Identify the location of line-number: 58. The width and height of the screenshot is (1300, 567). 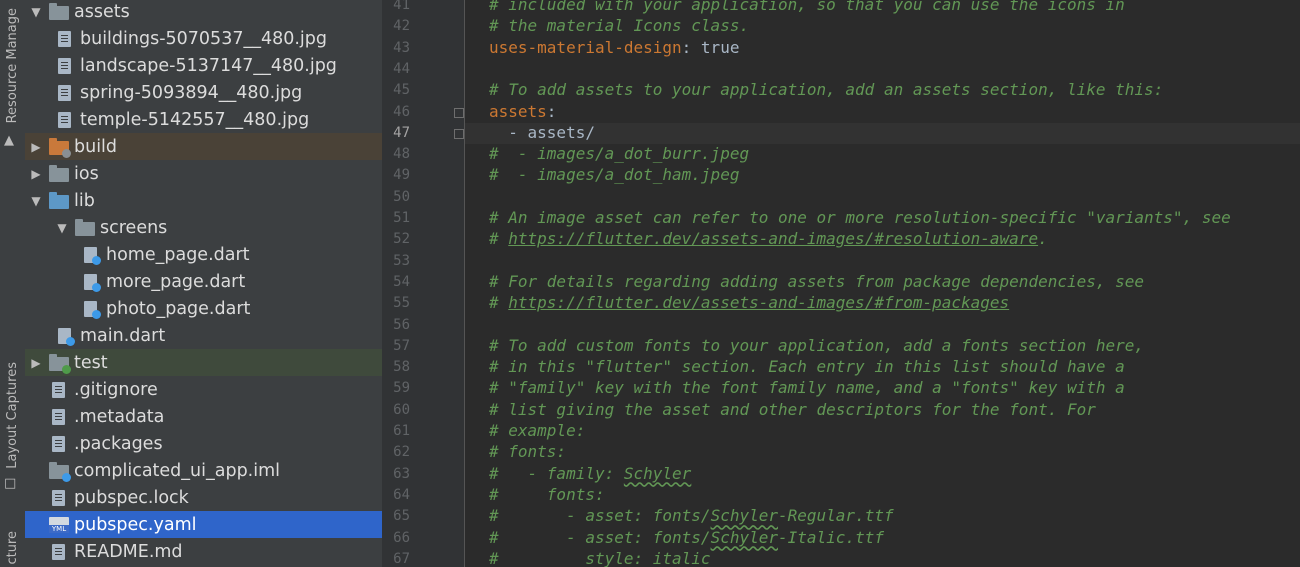
(401, 367).